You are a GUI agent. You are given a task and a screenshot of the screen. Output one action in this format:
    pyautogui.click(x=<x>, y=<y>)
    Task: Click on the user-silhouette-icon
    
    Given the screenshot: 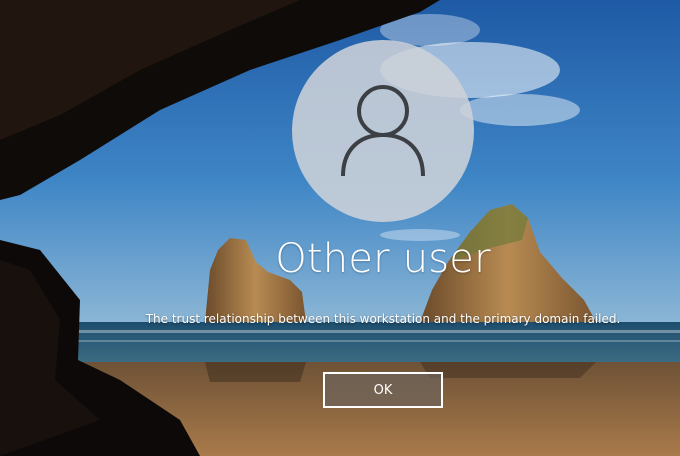 What is the action you would take?
    pyautogui.click(x=383, y=131)
    